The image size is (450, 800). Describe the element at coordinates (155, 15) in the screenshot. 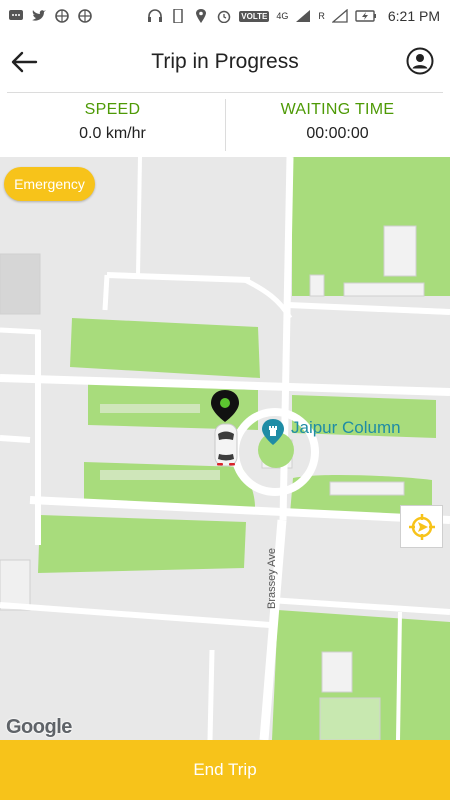

I see `headset-icon` at that location.